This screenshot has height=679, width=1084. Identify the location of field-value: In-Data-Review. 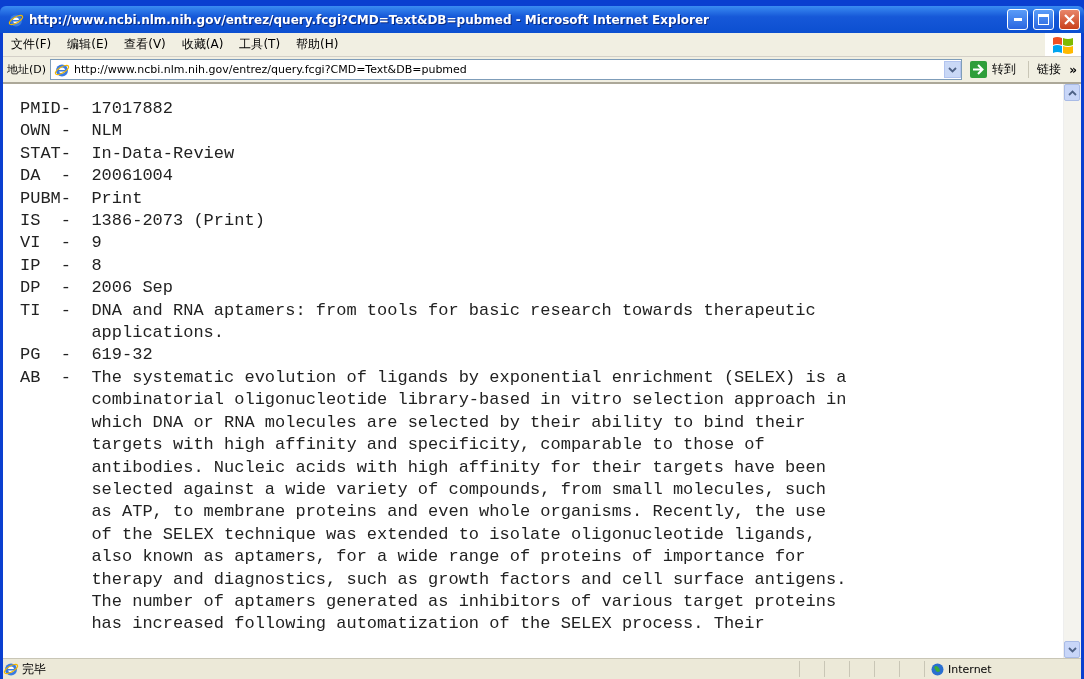
(162, 153).